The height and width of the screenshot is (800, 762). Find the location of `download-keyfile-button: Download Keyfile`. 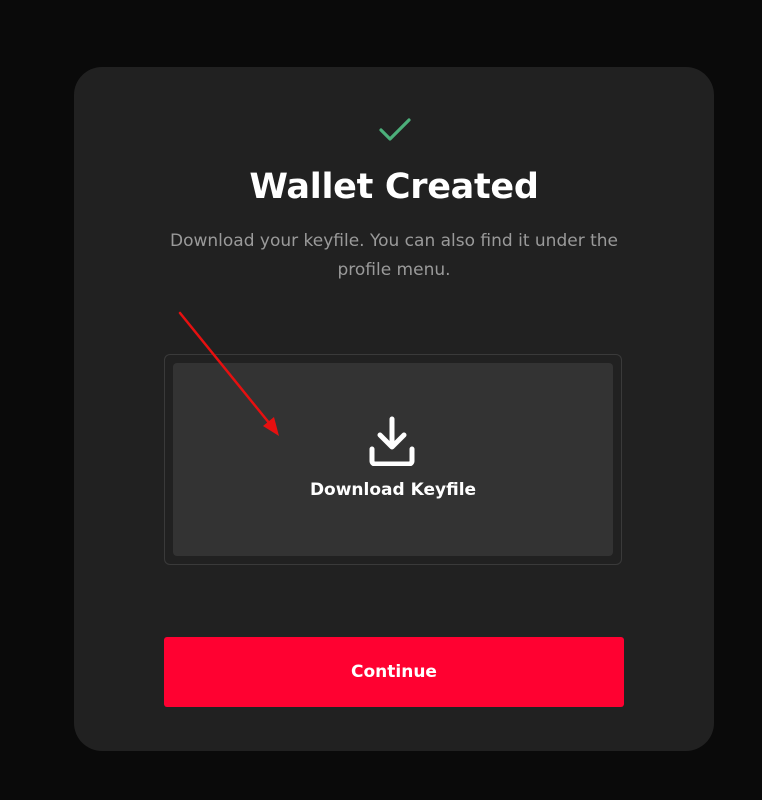

download-keyfile-button: Download Keyfile is located at coordinates (393, 459).